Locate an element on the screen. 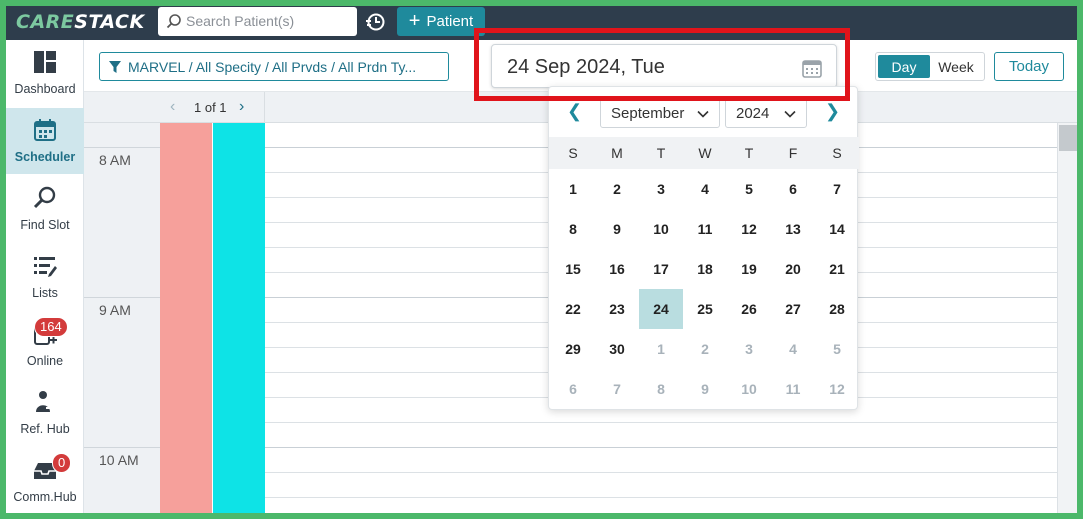 The width and height of the screenshot is (1083, 519). calendar-day: 19 is located at coordinates (749, 269).